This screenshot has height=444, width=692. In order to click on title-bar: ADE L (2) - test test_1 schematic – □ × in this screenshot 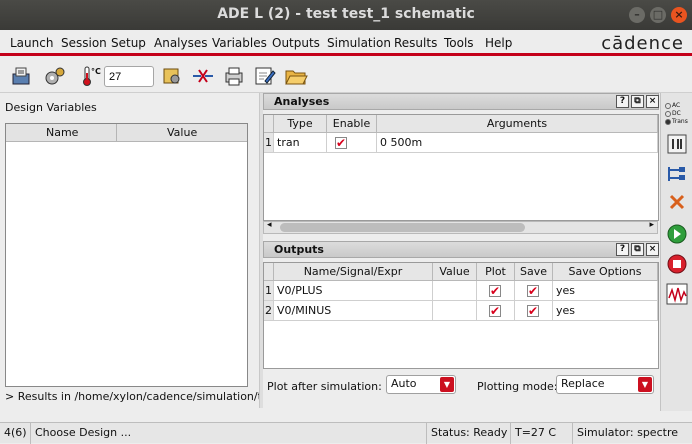, I will do `click(346, 15)`.